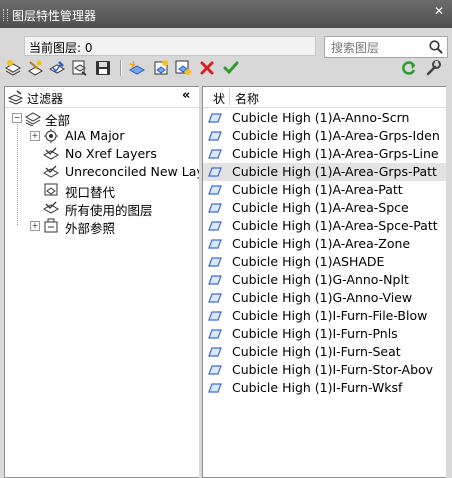  I want to click on filter-item-unreconciled: Unreconciled New Layers, so click(102, 172).